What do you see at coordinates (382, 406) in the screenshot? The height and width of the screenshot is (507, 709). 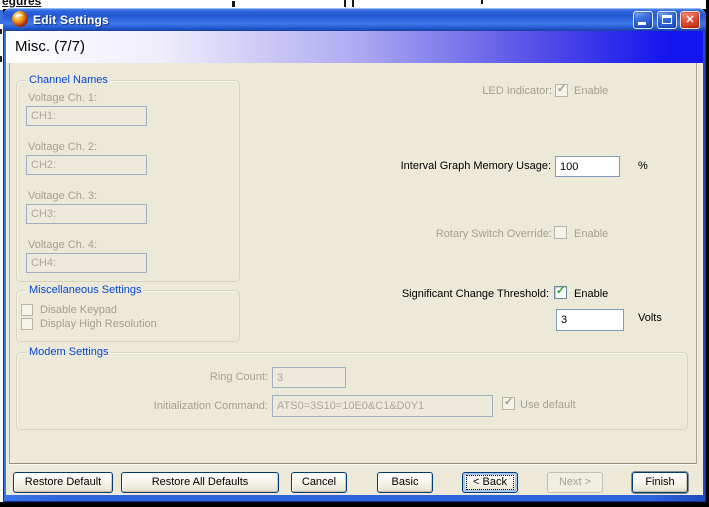 I see `initialization-command-input` at bounding box center [382, 406].